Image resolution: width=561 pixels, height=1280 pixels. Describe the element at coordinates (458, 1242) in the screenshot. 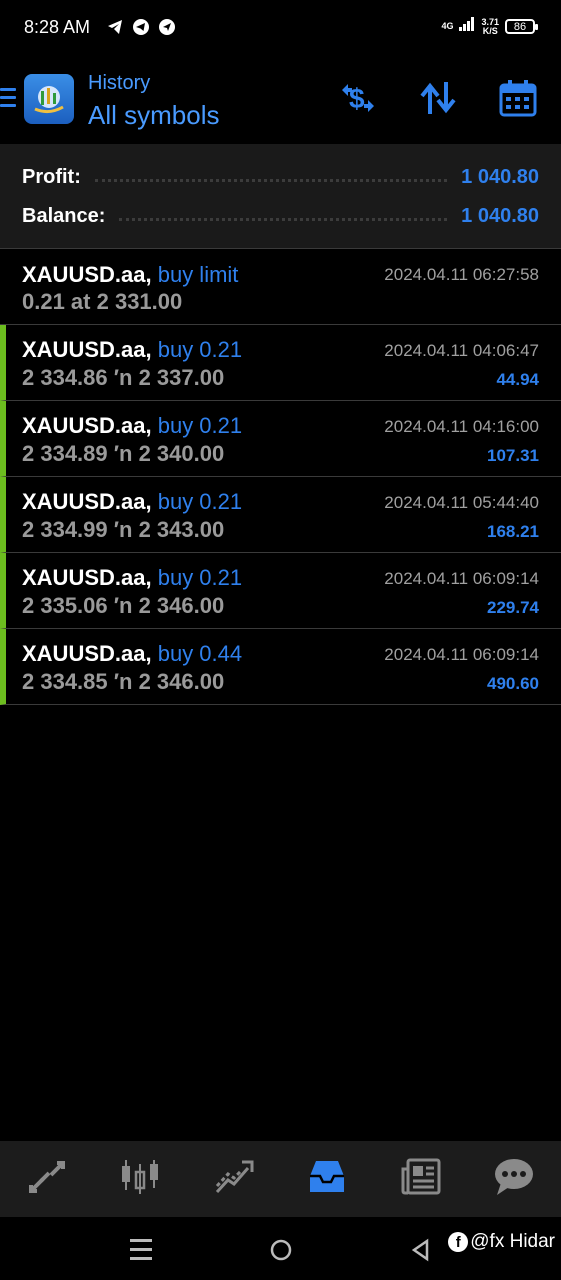

I see `facebook-icon: f` at that location.